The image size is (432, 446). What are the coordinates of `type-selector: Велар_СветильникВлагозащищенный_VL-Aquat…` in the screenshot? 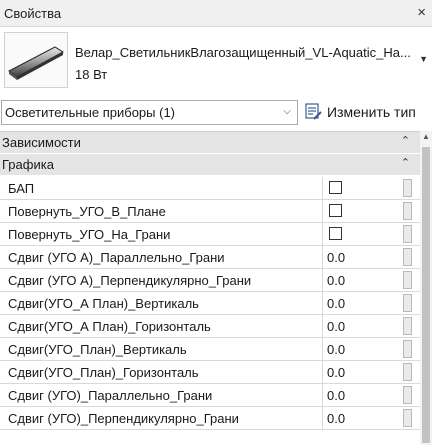 It's located at (216, 61).